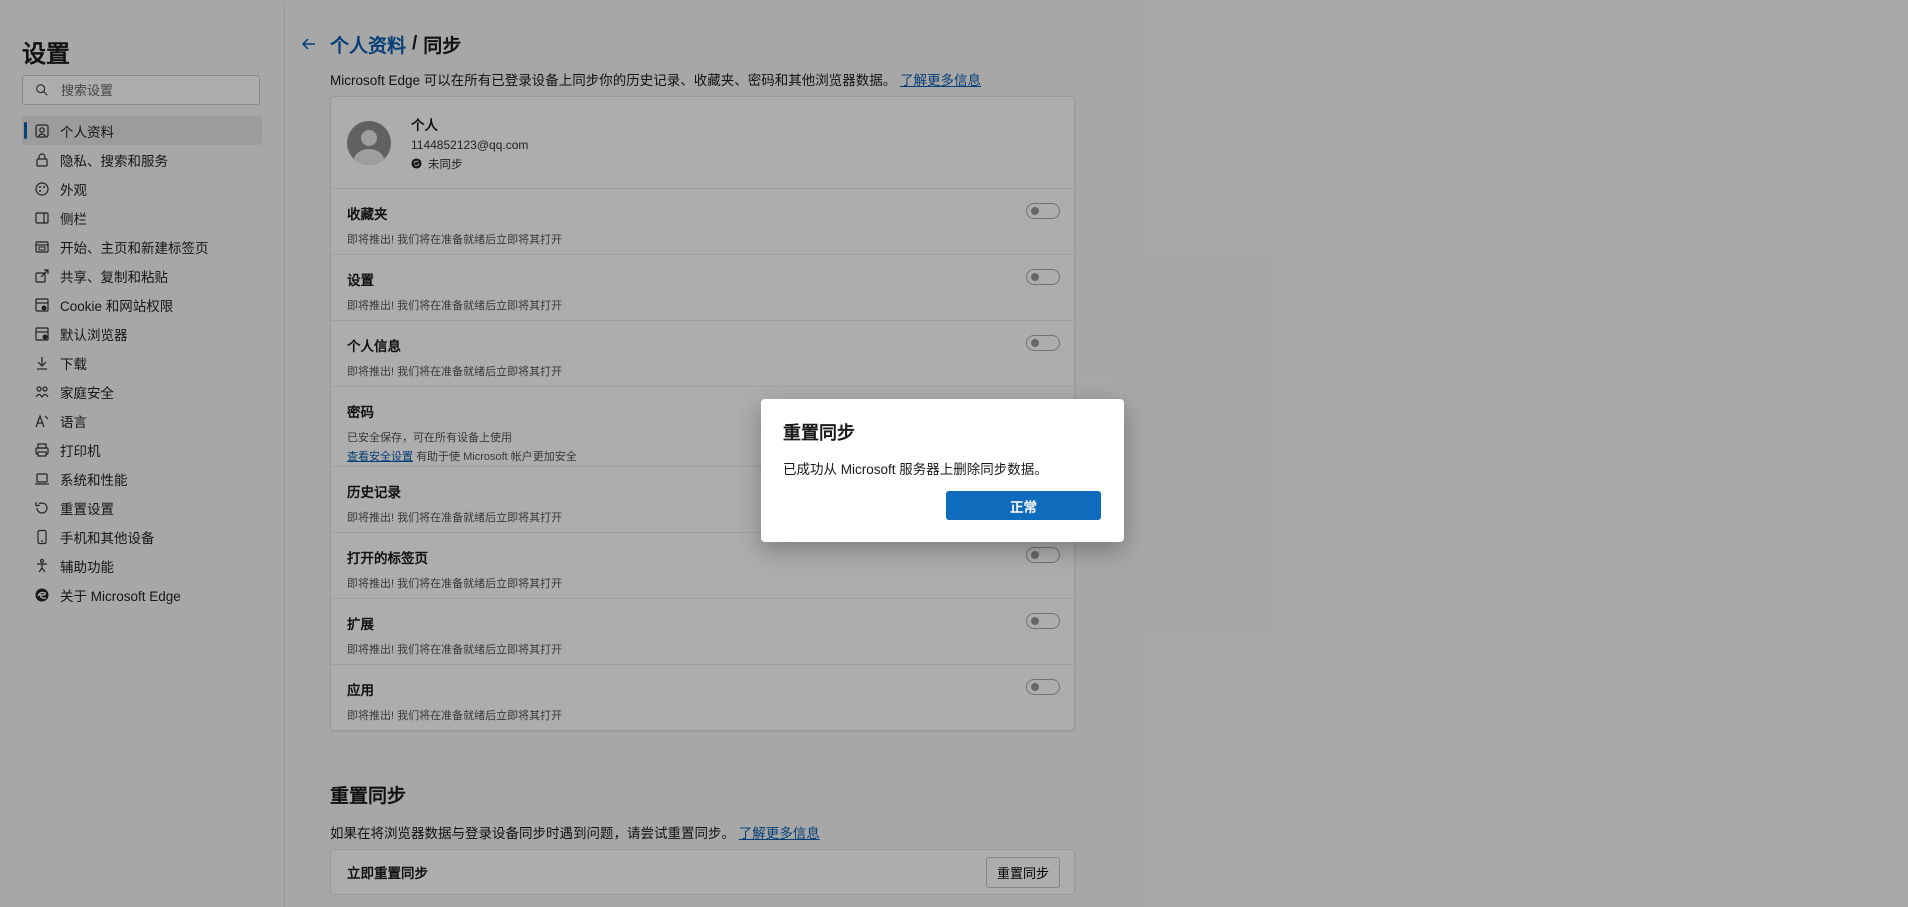  What do you see at coordinates (1023, 505) in the screenshot?
I see `dialog-ok-button: 正常` at bounding box center [1023, 505].